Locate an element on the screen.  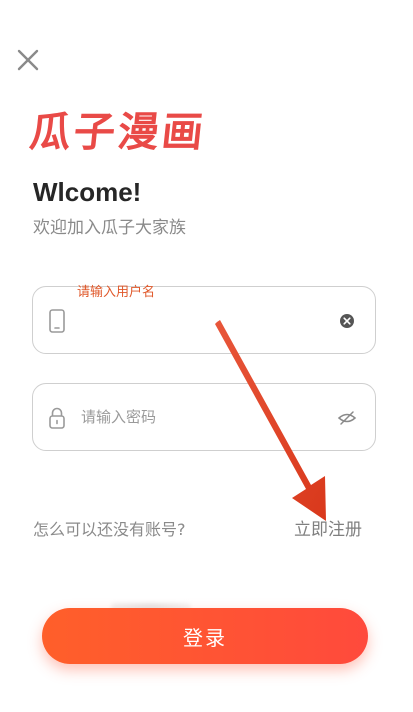
username-floating-label: 请输入用户名 is located at coordinates (116, 292).